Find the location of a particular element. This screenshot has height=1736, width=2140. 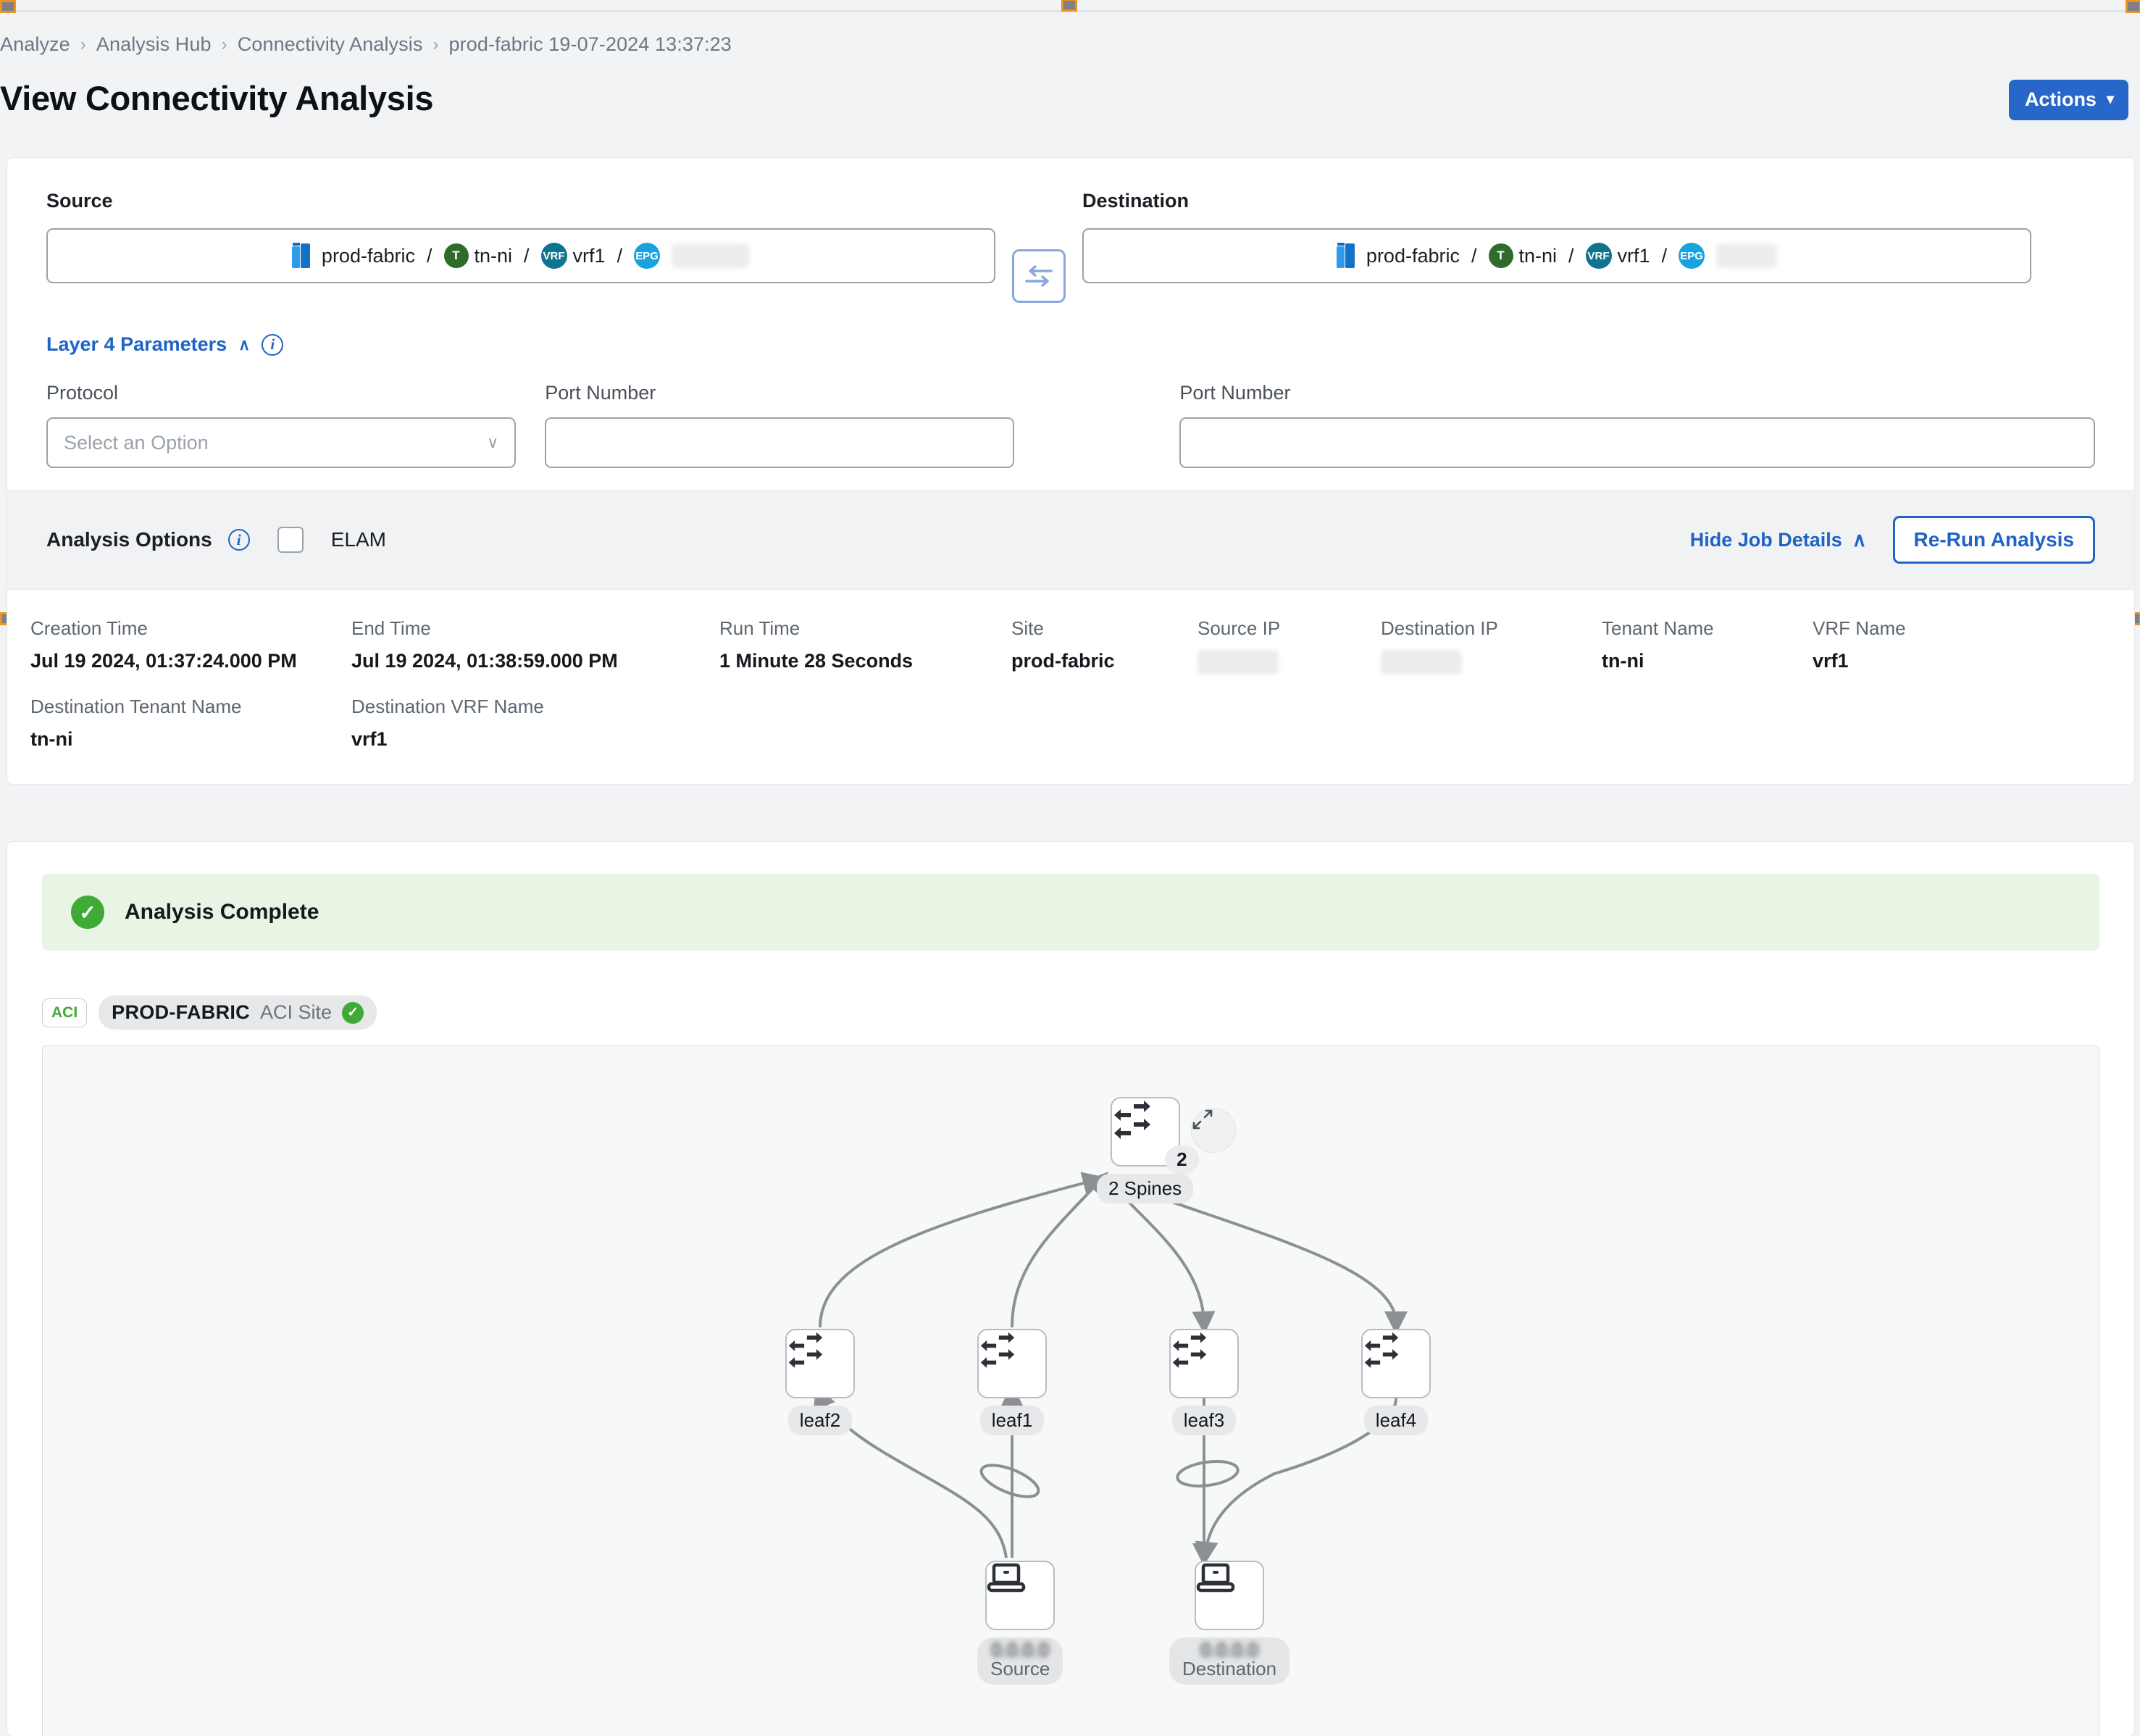

destination-port-input is located at coordinates (1637, 442).